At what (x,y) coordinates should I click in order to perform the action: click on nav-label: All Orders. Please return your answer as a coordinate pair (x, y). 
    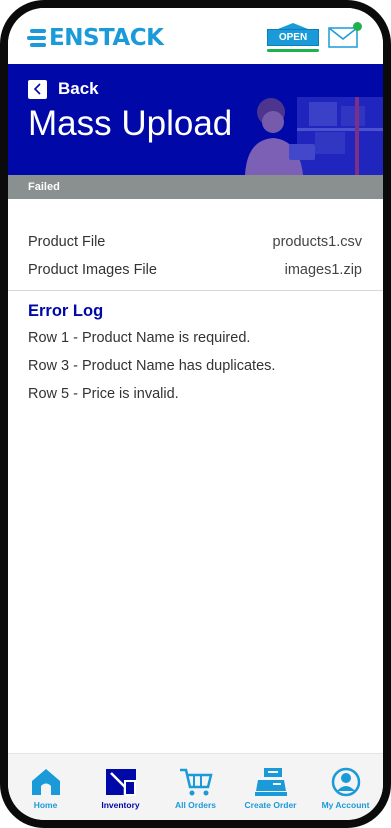
    Looking at the image, I should click on (195, 805).